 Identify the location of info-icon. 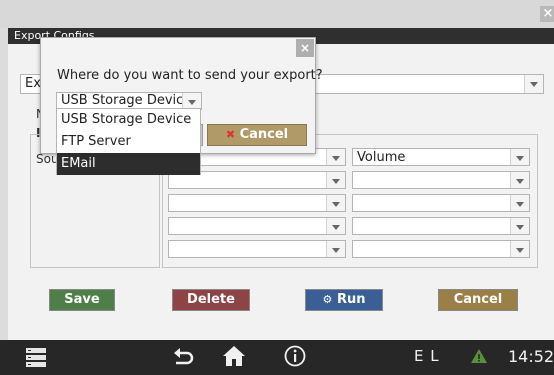
(295, 358).